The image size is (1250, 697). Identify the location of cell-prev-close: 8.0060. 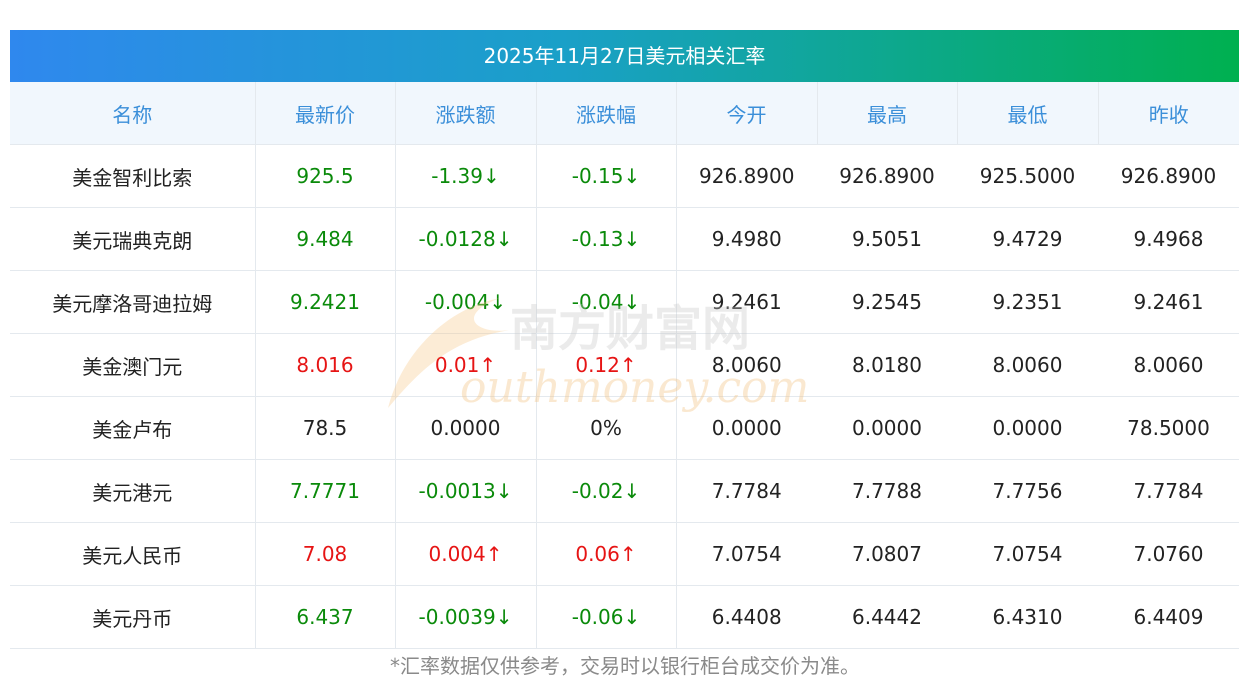
(1168, 365).